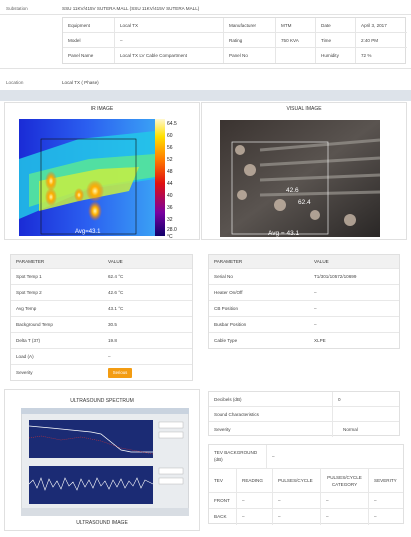 This screenshot has height=537, width=411. I want to click on param-name: Delta T (37), so click(28, 340).